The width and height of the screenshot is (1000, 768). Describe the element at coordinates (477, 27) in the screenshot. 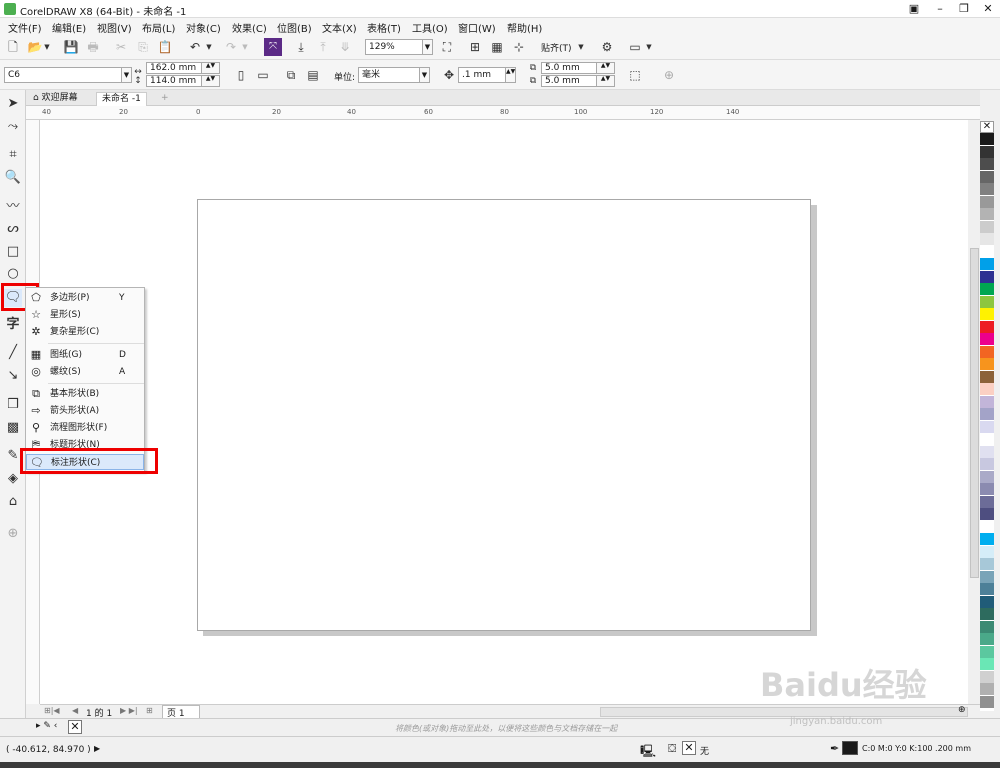

I see `menu-window: 窗口(W)` at that location.